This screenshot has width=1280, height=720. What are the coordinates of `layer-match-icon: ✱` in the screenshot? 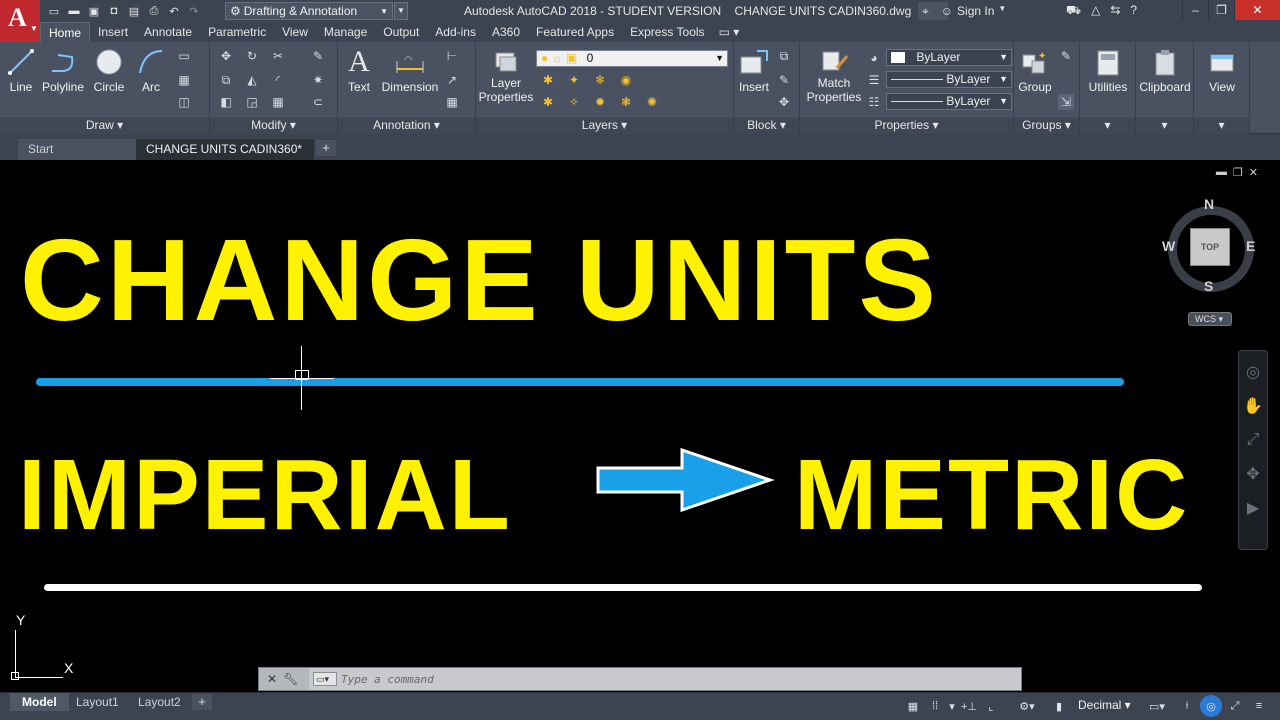 It's located at (548, 102).